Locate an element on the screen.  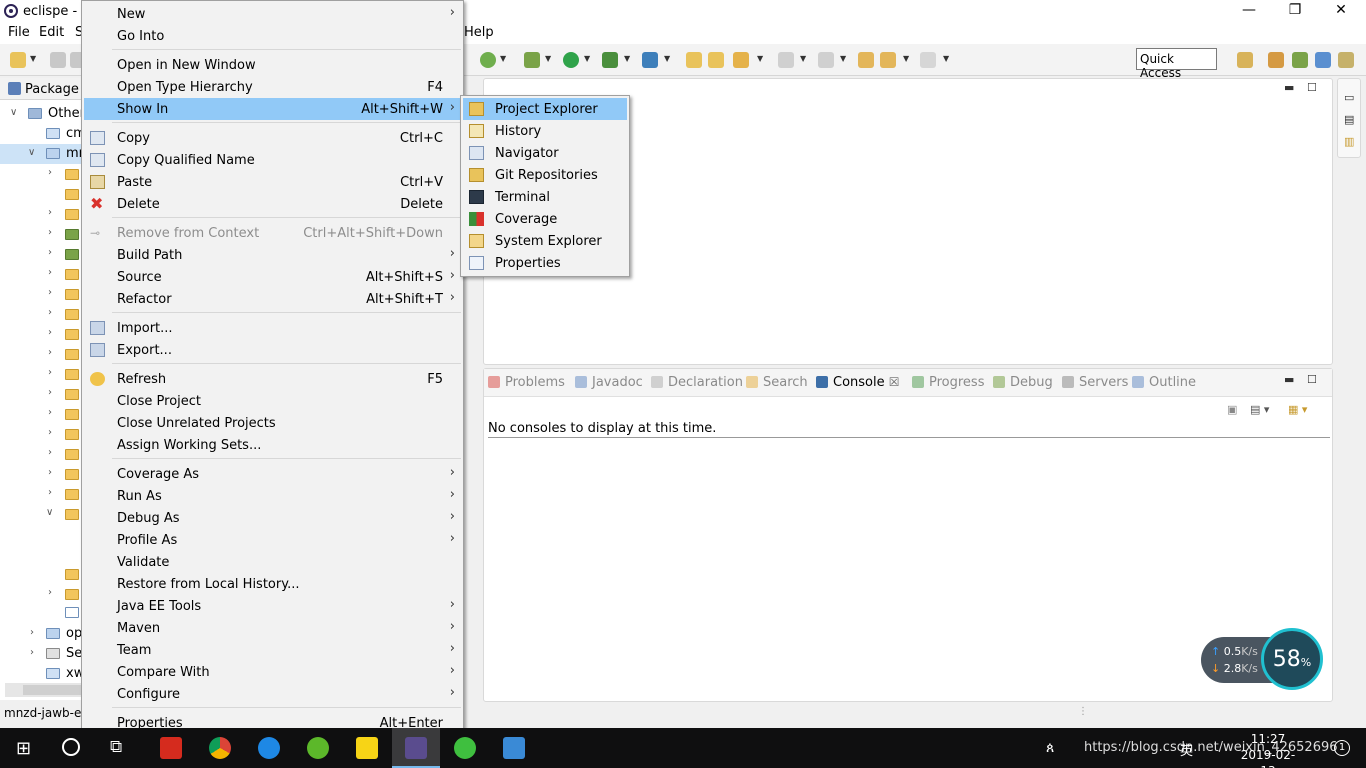
ime-language-indicator: 英 is located at coordinates (1186, 749).